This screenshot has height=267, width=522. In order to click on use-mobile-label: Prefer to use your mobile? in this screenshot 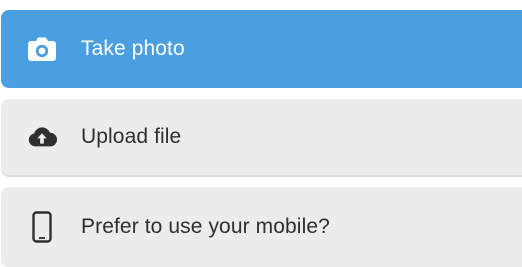, I will do `click(205, 226)`.